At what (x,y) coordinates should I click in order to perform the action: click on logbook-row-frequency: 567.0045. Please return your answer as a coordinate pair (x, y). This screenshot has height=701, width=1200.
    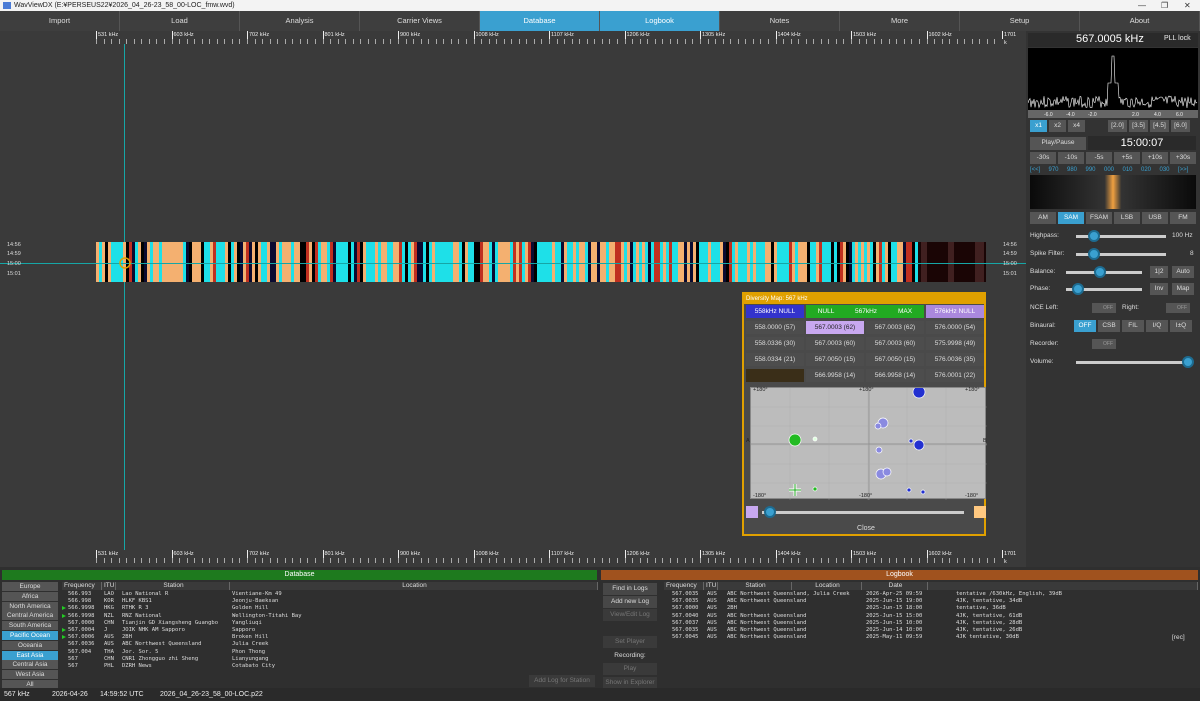
    Looking at the image, I should click on (685, 637).